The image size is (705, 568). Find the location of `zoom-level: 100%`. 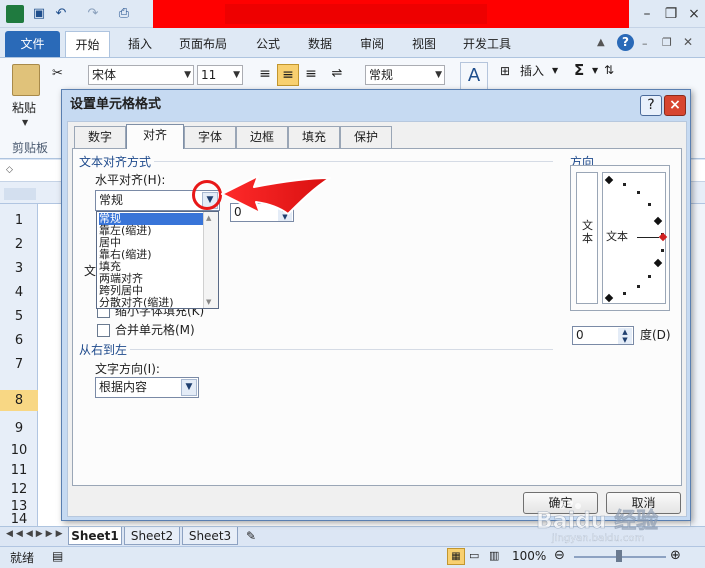

zoom-level: 100% is located at coordinates (529, 556).